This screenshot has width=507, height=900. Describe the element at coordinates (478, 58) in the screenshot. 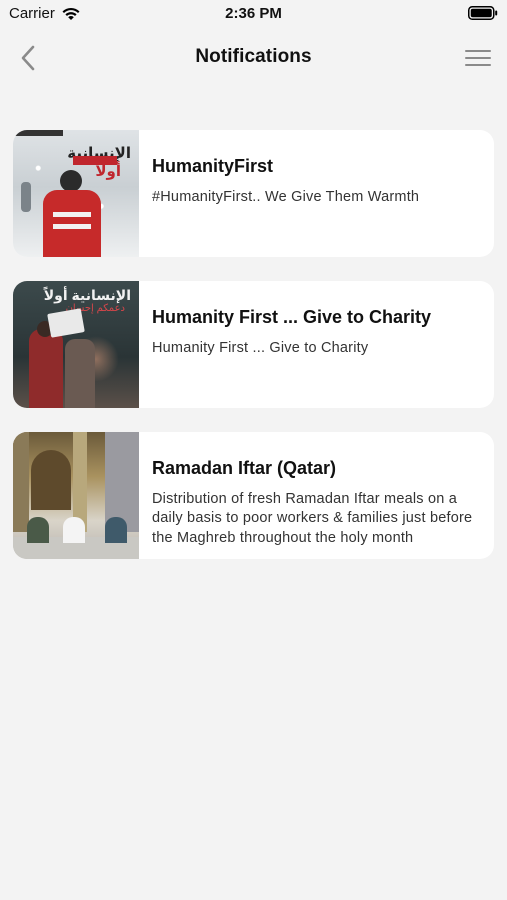

I see `menu-button` at that location.